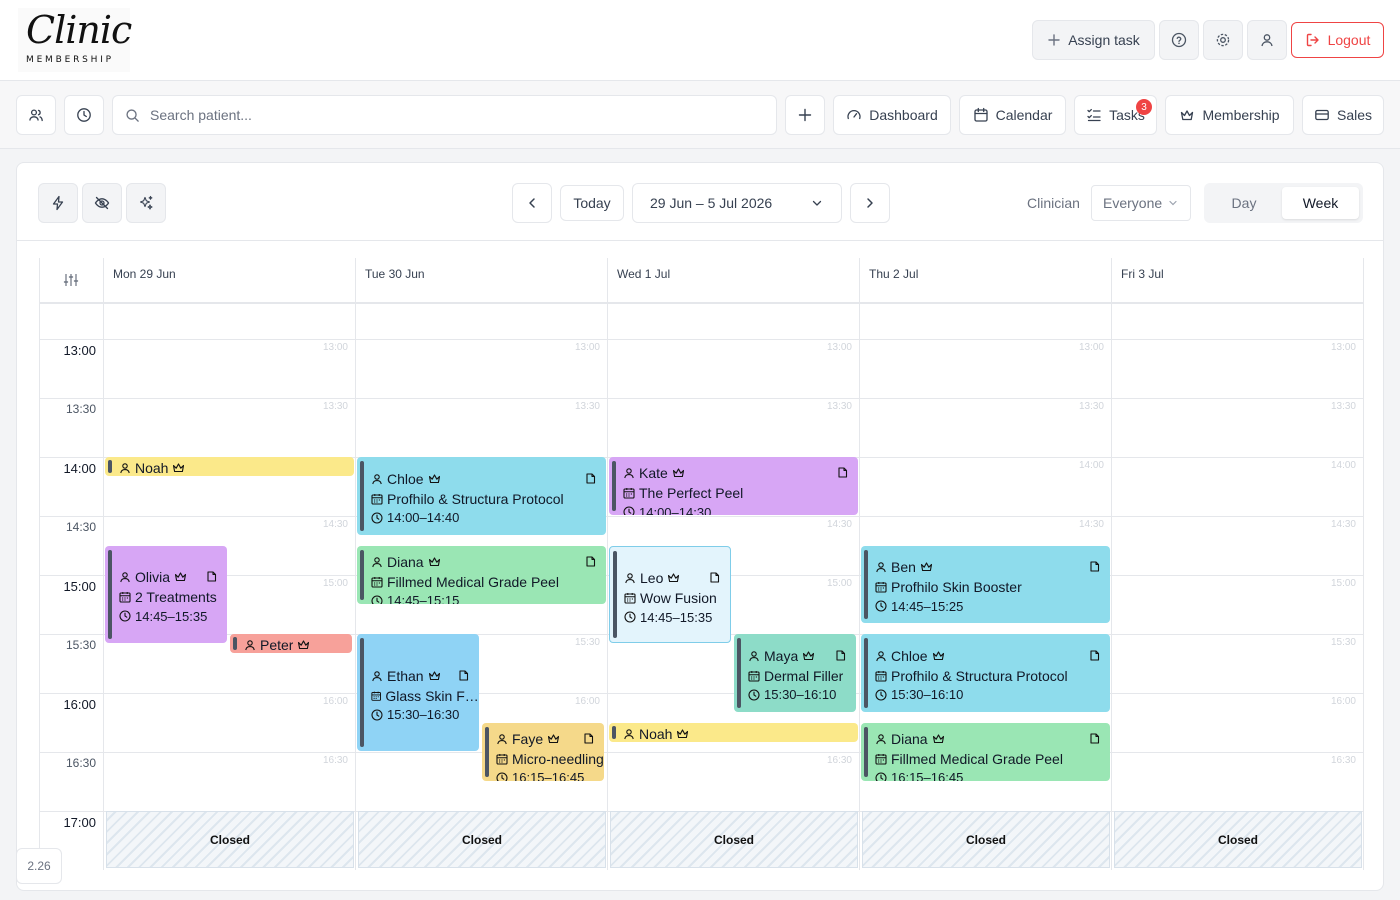 The image size is (1400, 900). I want to click on time-label: 15:30, so click(80, 645).